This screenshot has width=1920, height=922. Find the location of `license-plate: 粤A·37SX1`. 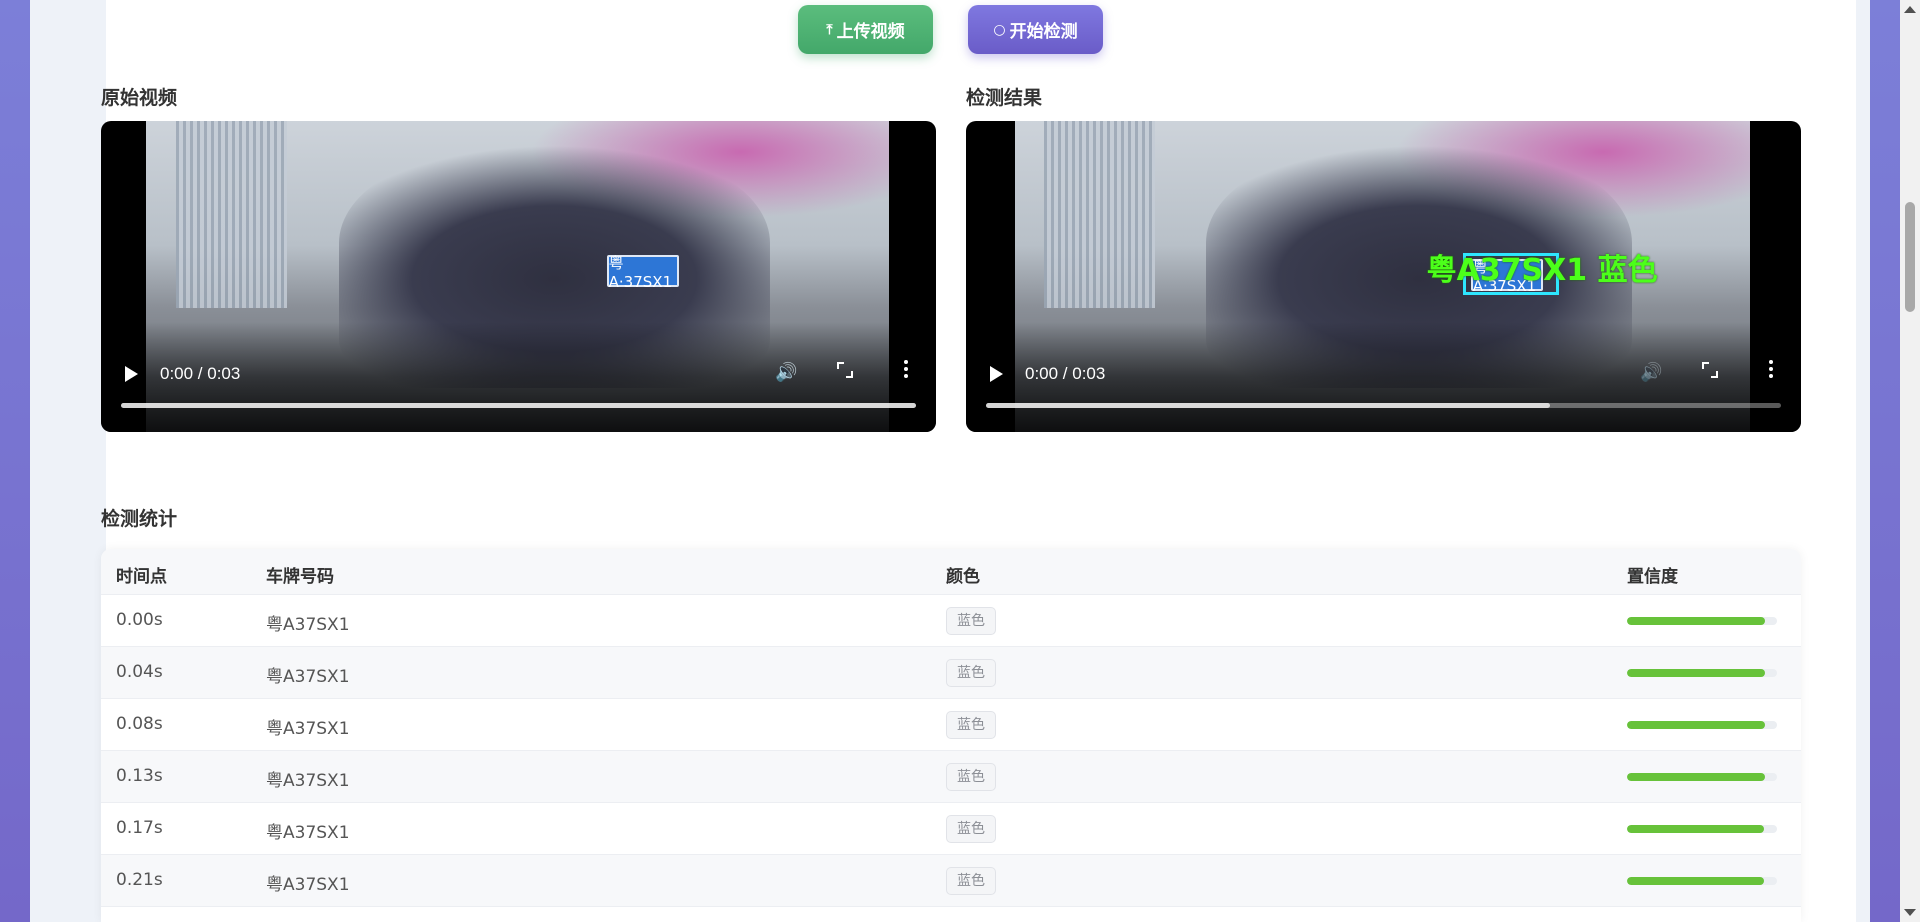

license-plate: 粤A·37SX1 is located at coordinates (642, 272).